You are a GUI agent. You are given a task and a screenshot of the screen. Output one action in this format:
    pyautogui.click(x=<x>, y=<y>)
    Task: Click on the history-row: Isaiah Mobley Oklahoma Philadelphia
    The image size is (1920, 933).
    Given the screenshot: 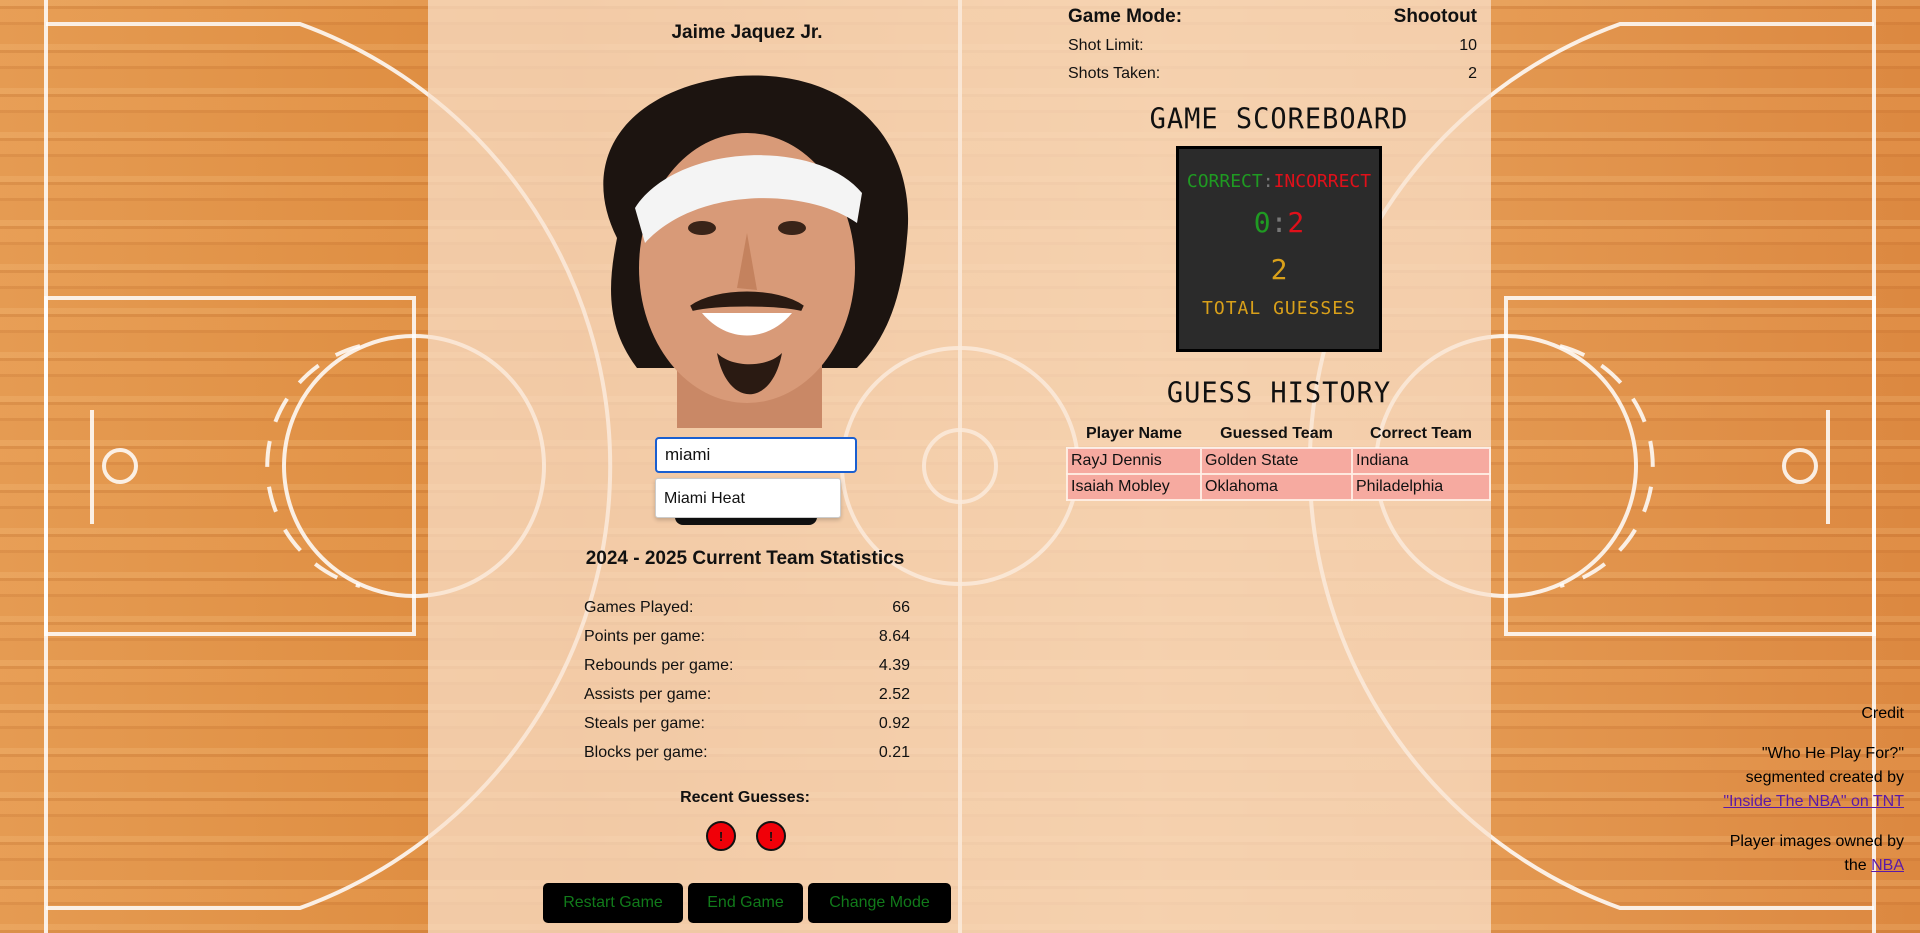 What is the action you would take?
    pyautogui.click(x=1278, y=487)
    